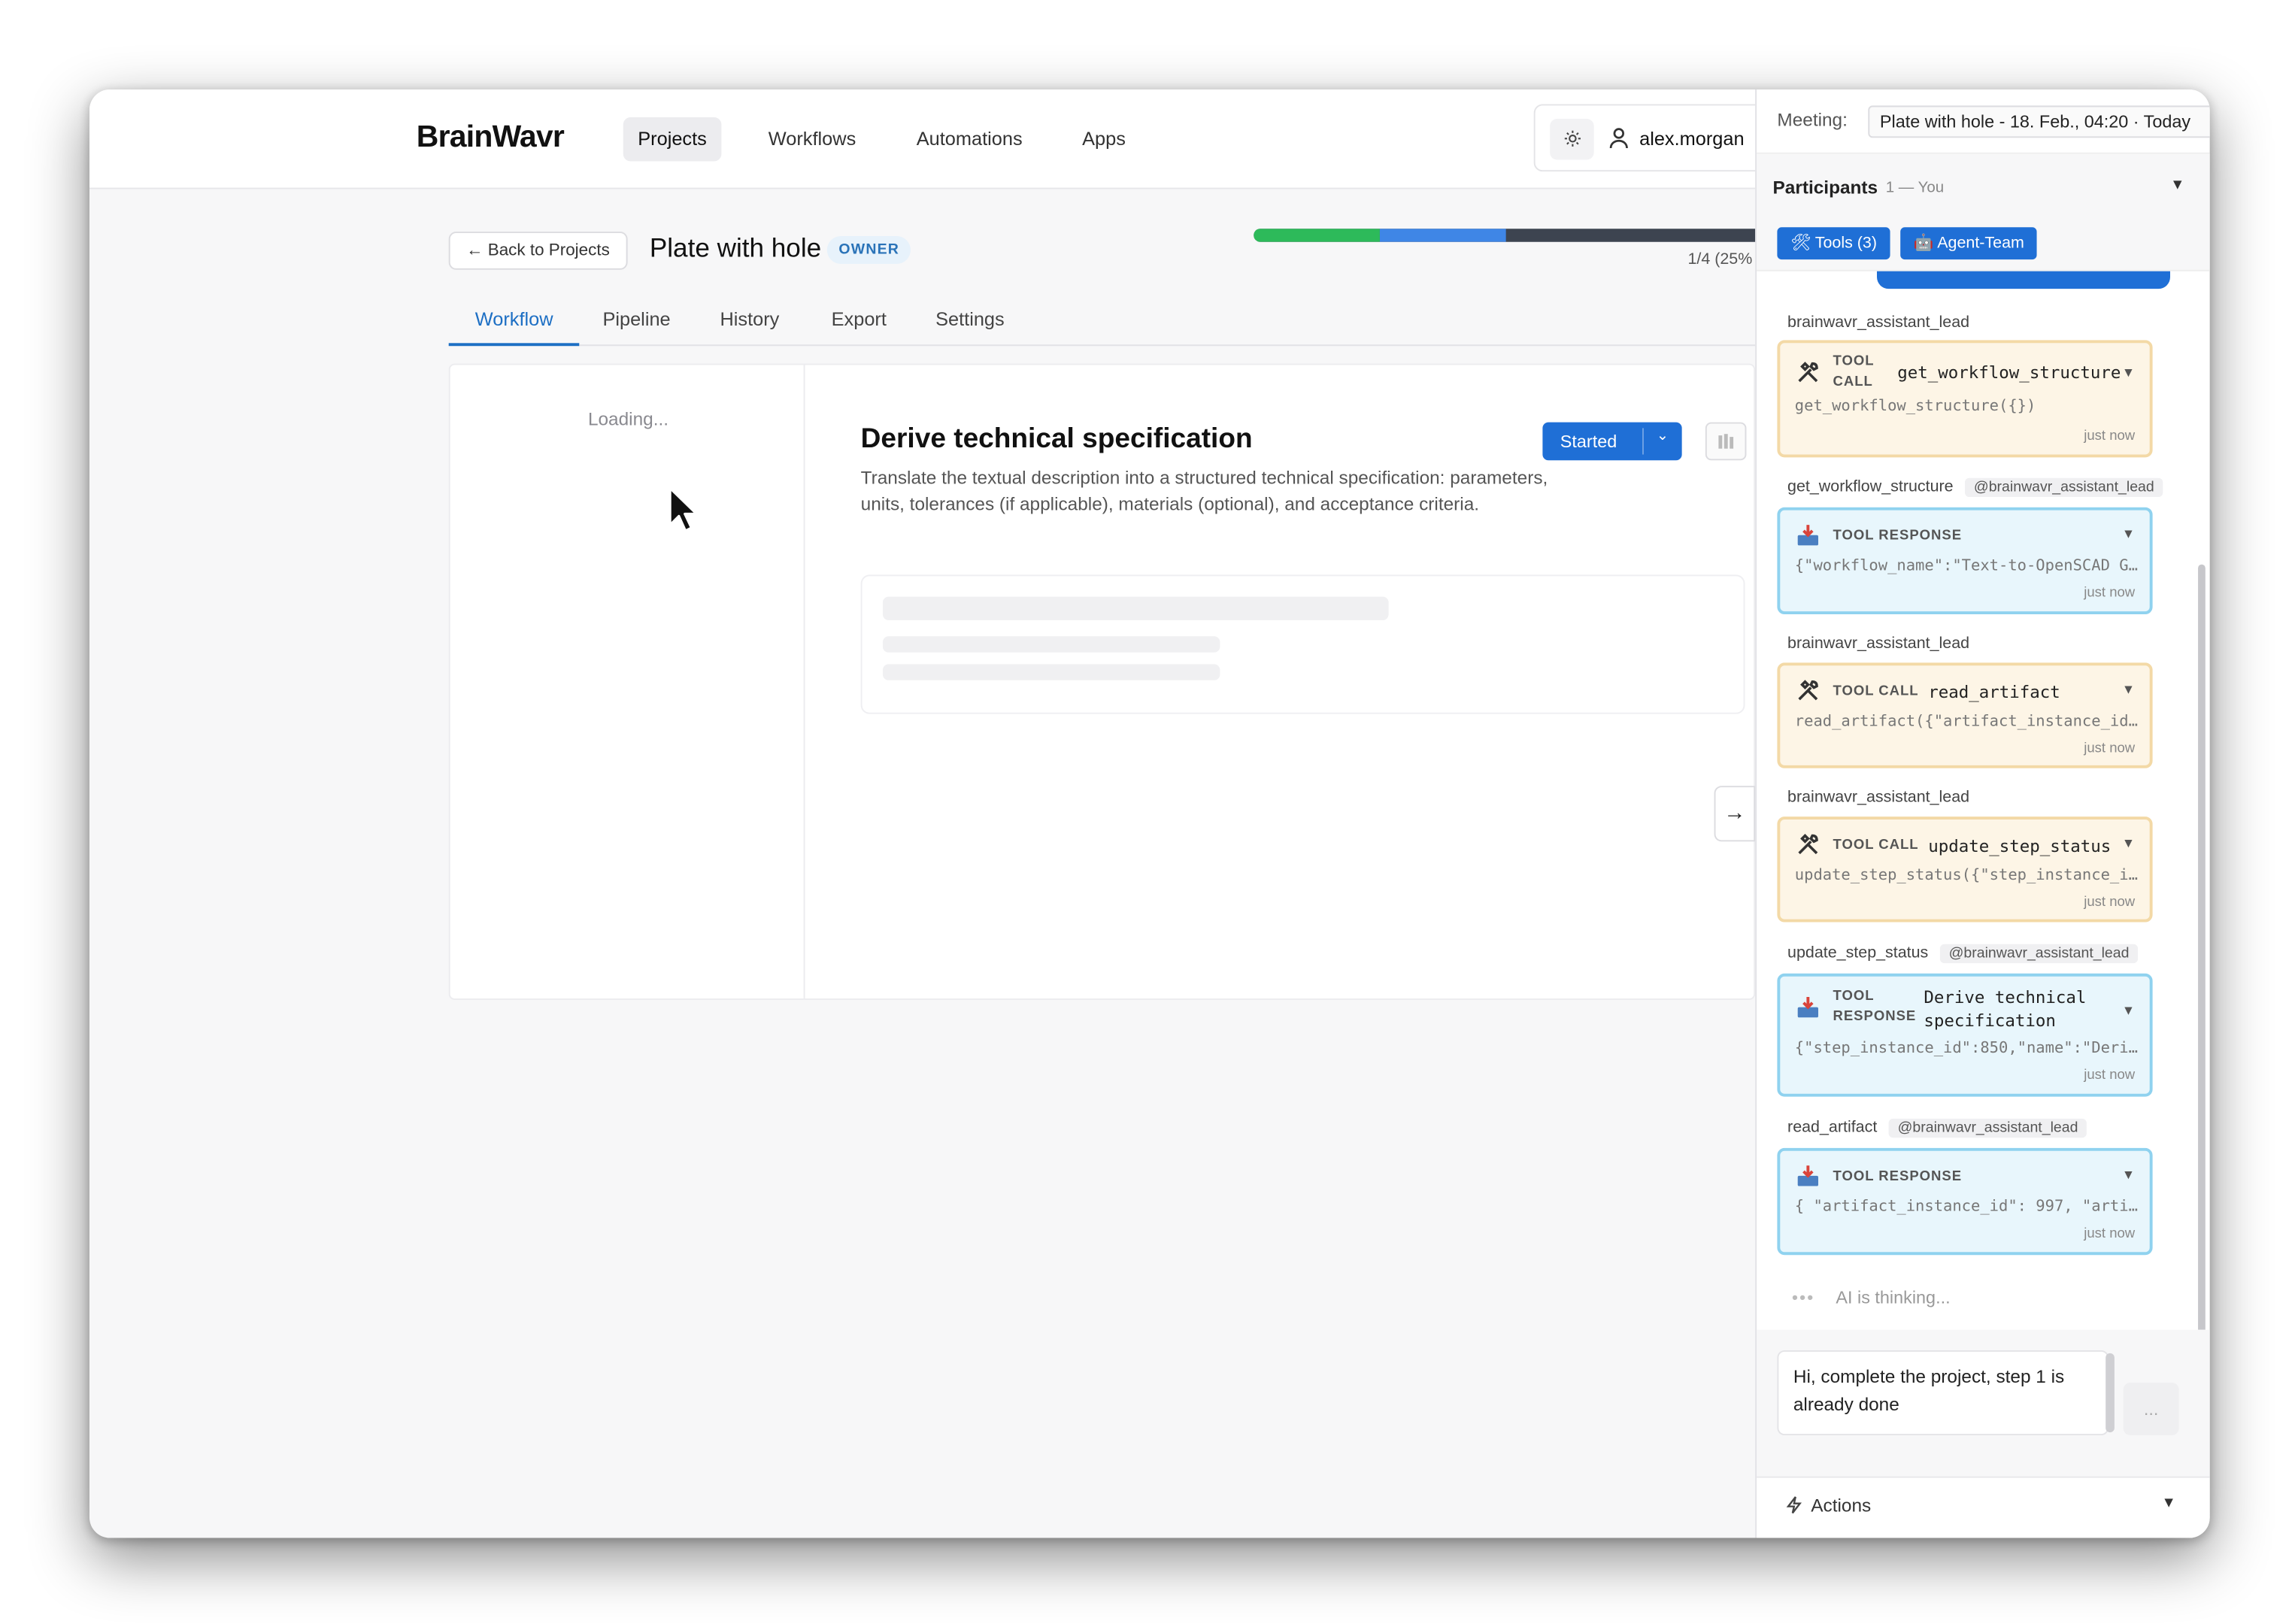 The width and height of the screenshot is (2295, 1624). What do you see at coordinates (1825, 187) in the screenshot?
I see `participants-label: Participants` at bounding box center [1825, 187].